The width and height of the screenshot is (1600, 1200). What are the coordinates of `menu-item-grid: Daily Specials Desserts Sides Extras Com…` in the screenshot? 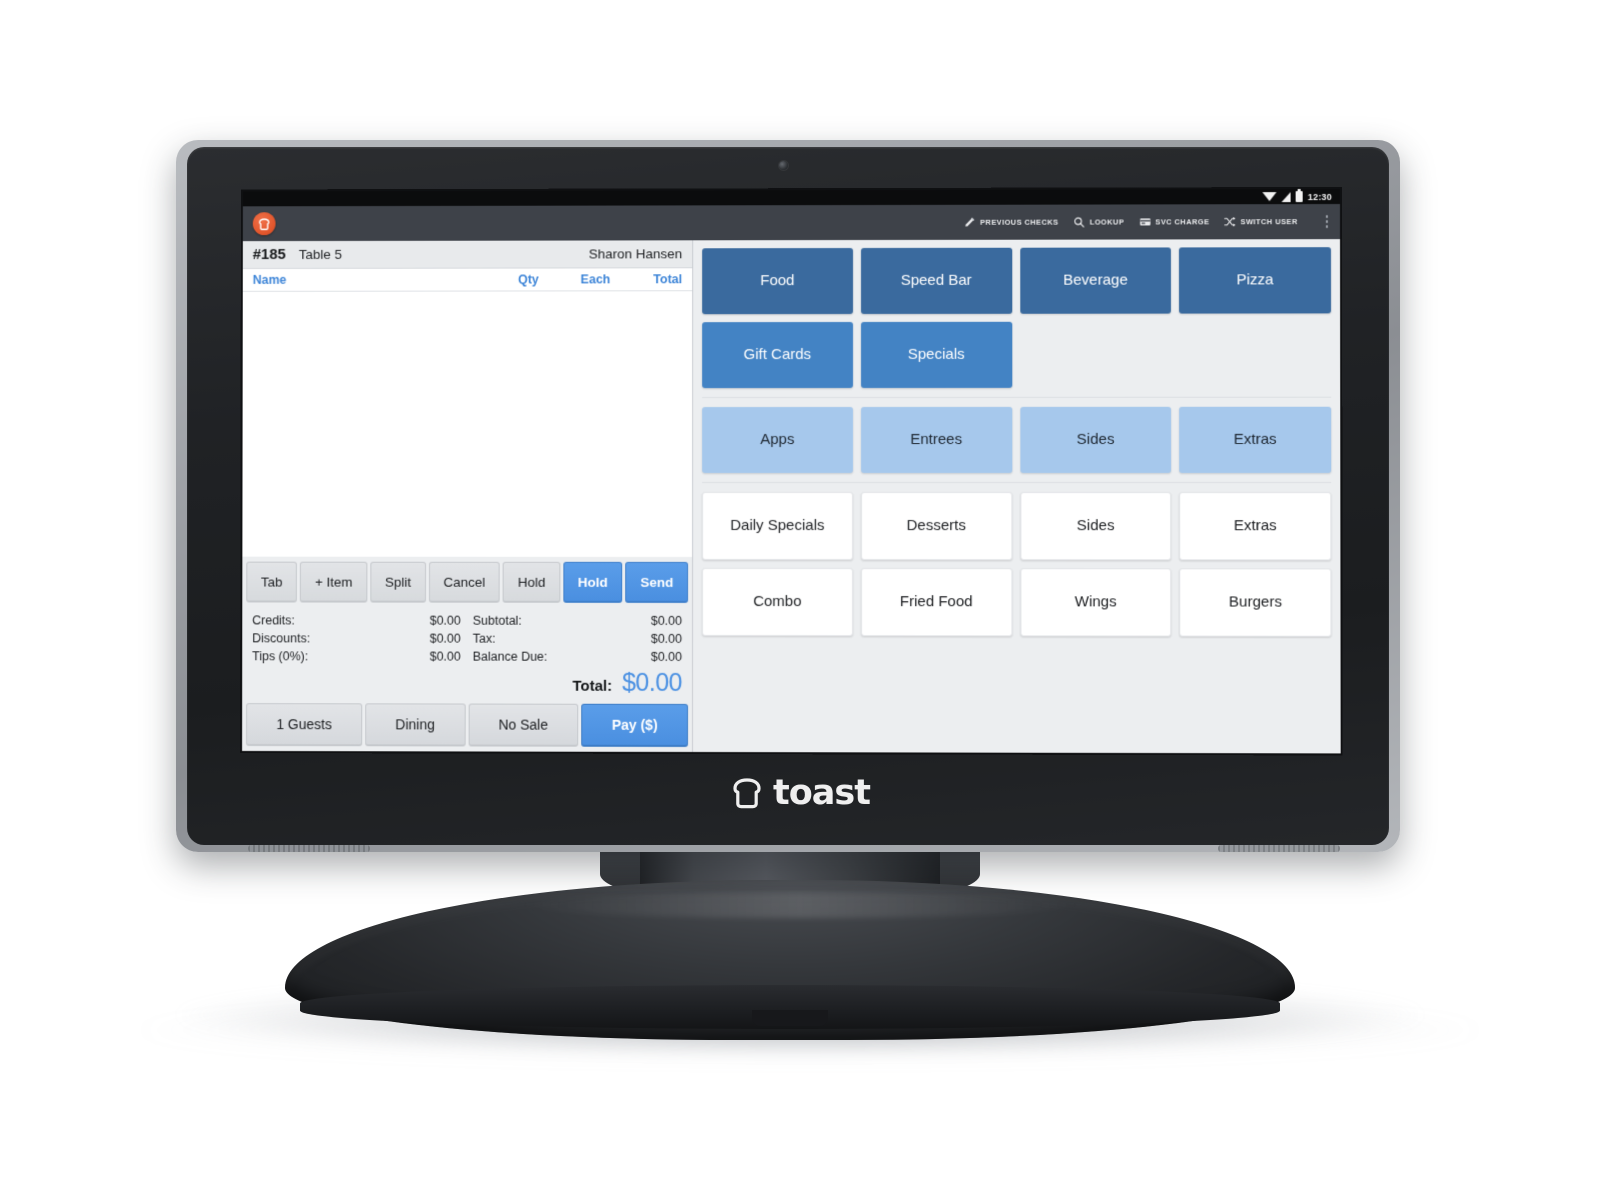 It's located at (1017, 564).